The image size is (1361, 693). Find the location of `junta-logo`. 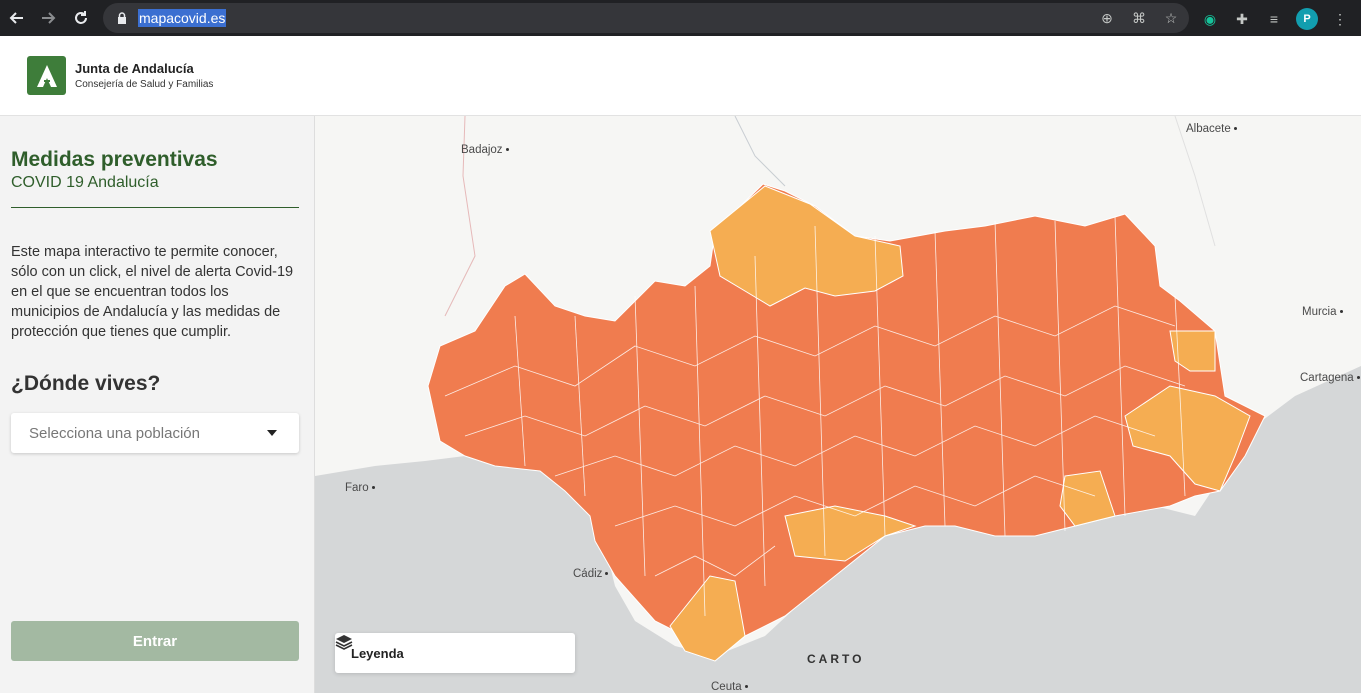

junta-logo is located at coordinates (46, 75).